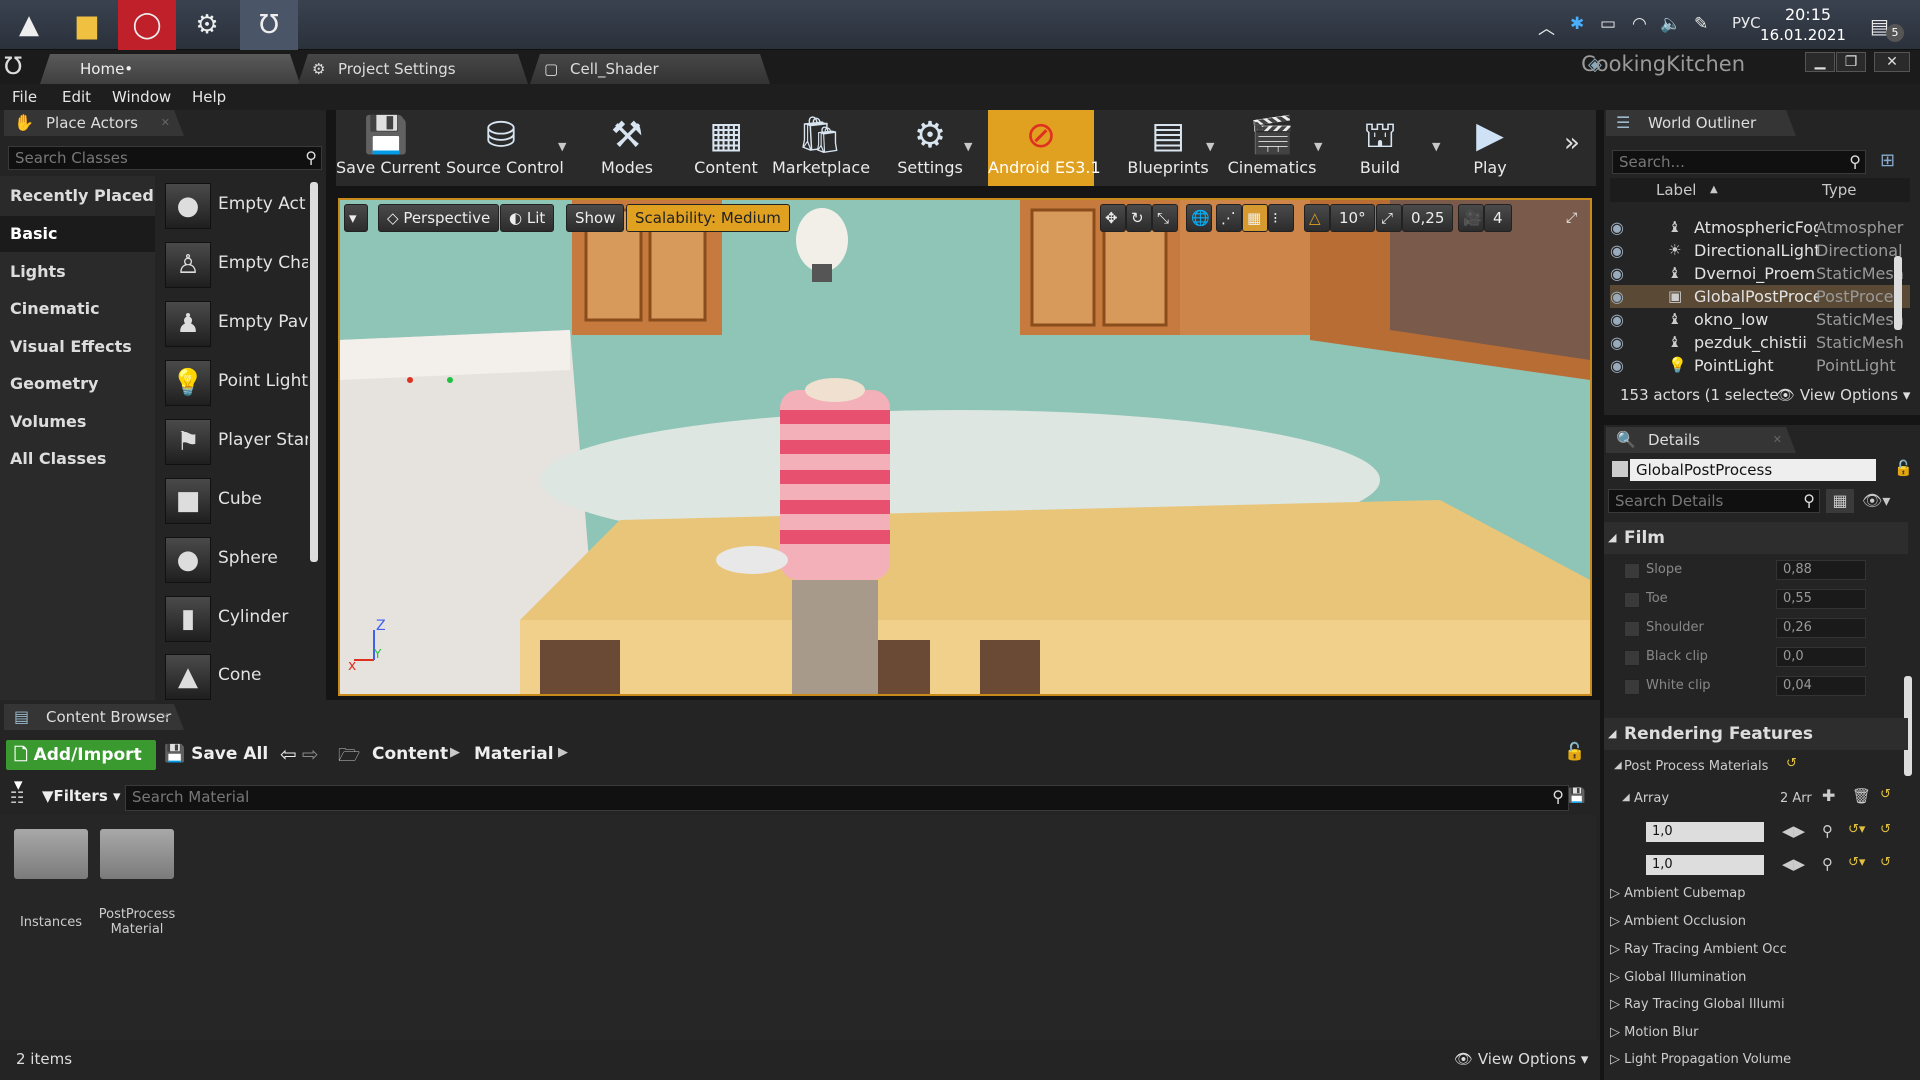  Describe the element at coordinates (349, 758) in the screenshot. I see `folder-open-icon: 🗁` at that location.